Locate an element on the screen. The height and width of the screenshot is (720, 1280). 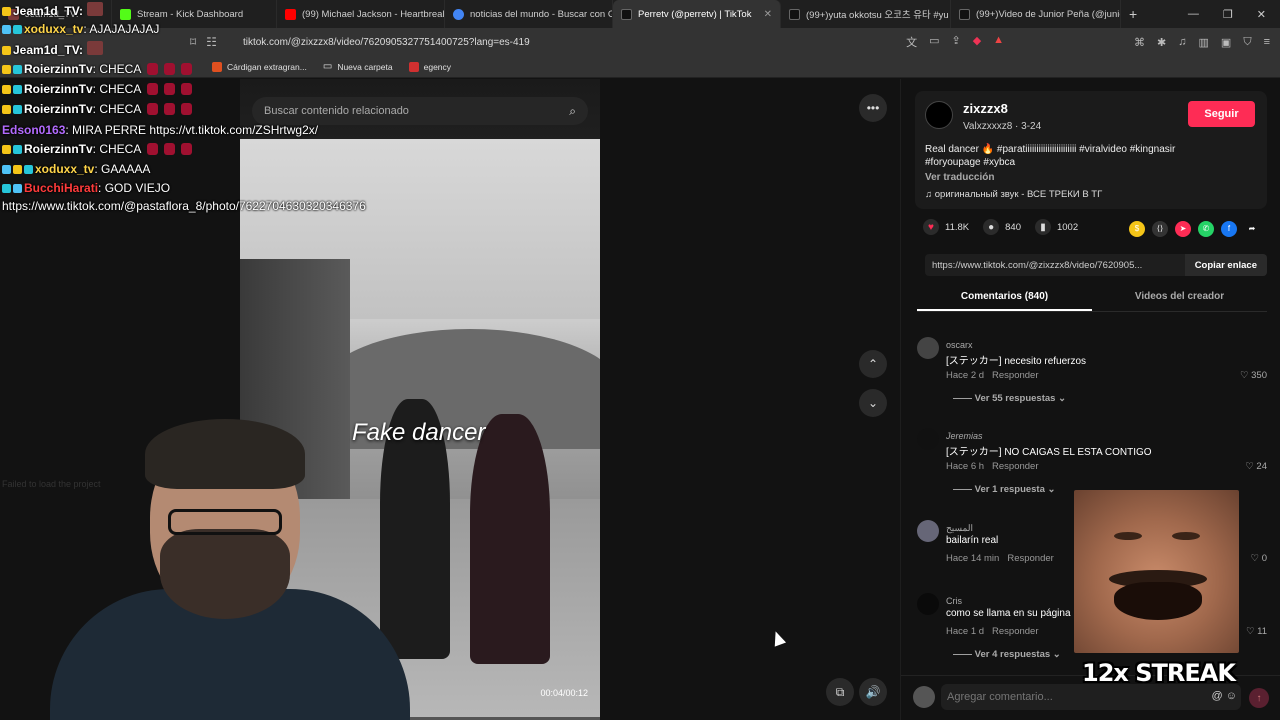
volume-button: 🔊 is located at coordinates (873, 692).